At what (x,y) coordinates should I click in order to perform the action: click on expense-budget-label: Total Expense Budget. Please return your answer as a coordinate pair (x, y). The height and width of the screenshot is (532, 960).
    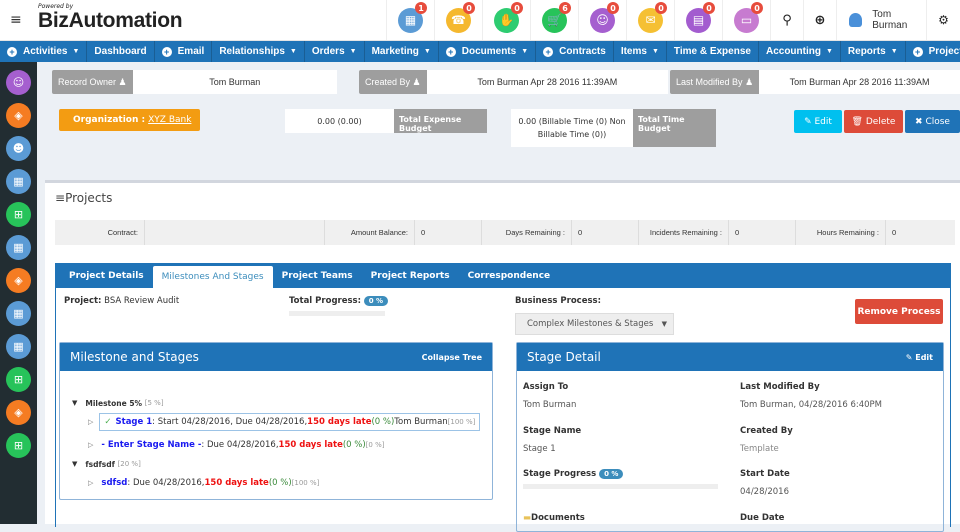
    Looking at the image, I should click on (440, 121).